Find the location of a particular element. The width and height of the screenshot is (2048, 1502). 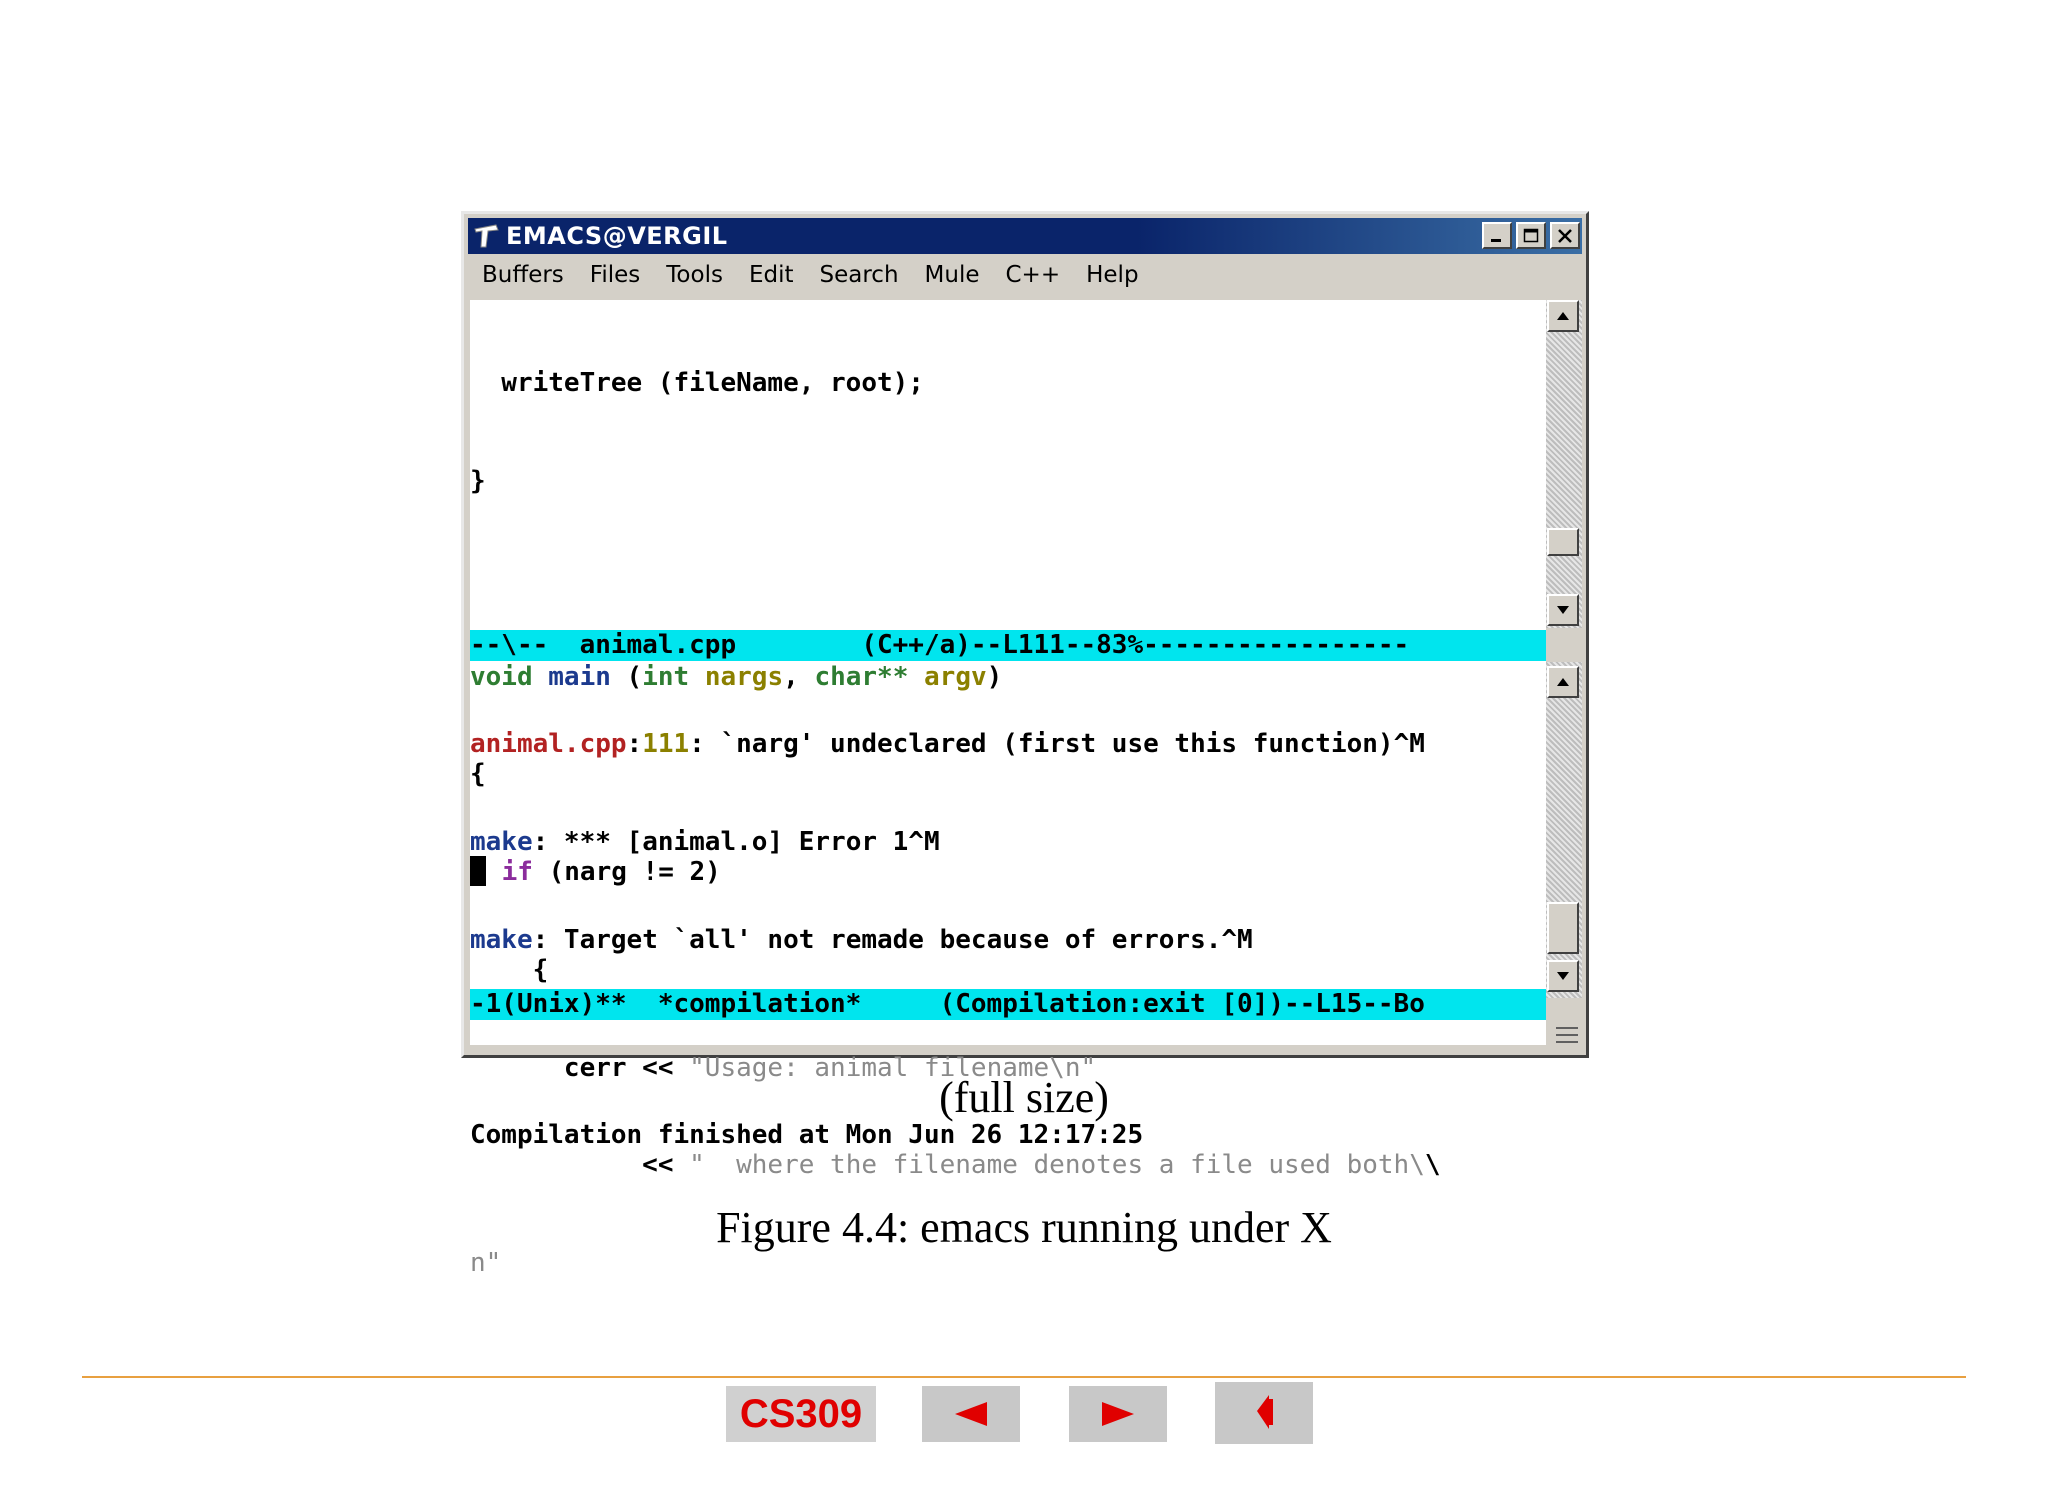

menu-search: Search is located at coordinates (859, 275).